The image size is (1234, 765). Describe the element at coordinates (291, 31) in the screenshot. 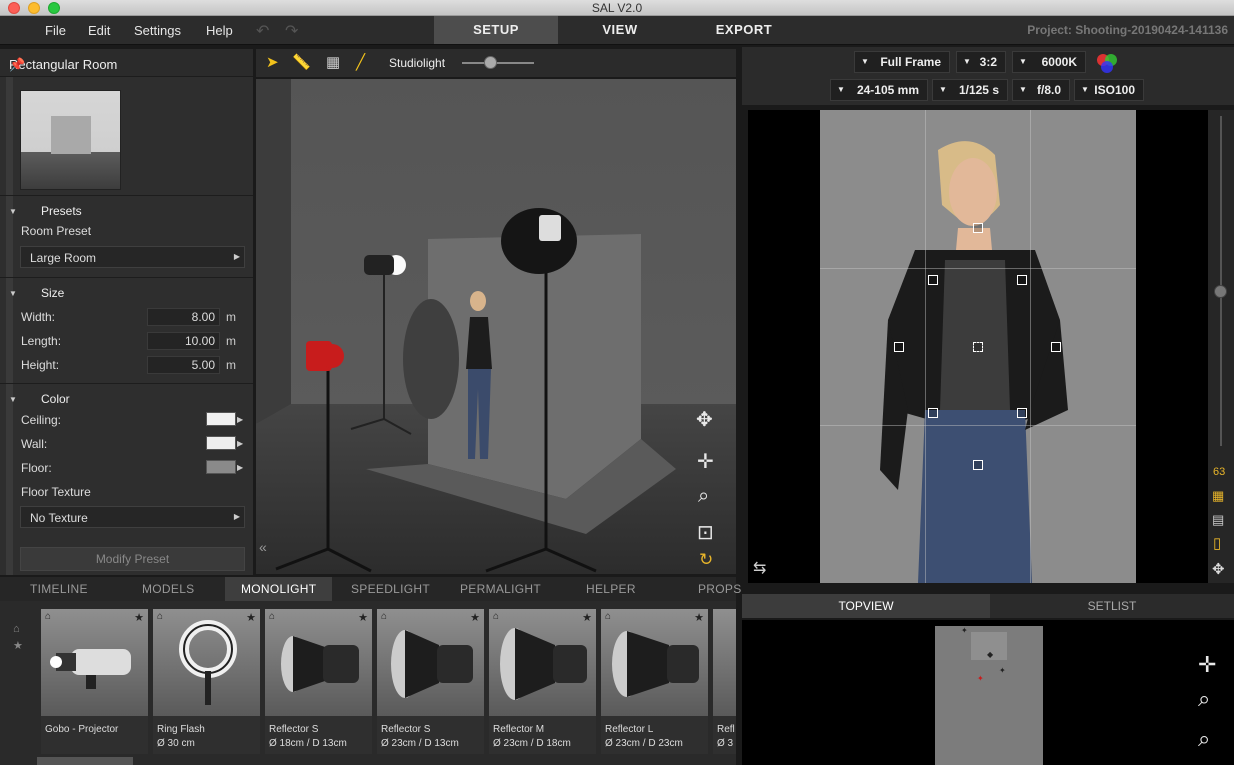

I see `redo-icon: ↷` at that location.